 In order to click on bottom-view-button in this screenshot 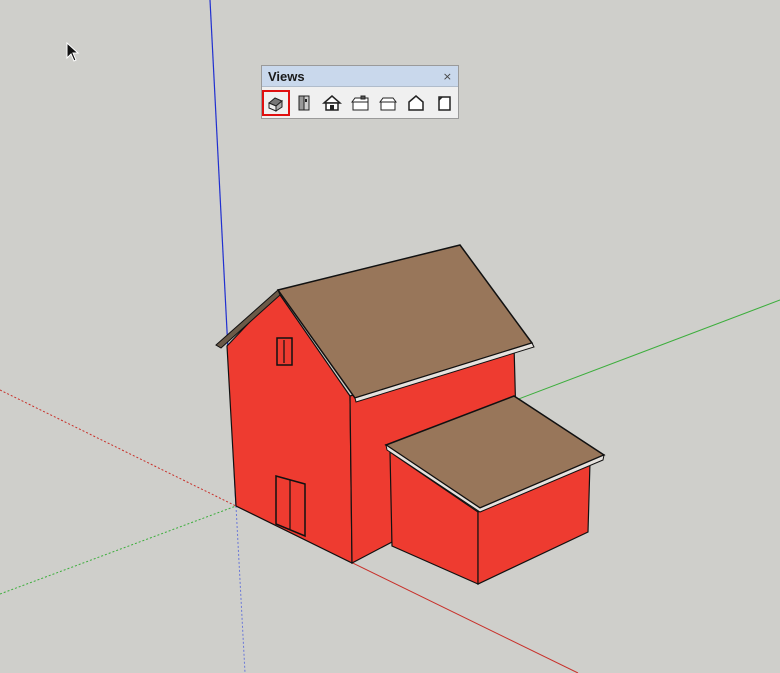, I will do `click(444, 103)`.